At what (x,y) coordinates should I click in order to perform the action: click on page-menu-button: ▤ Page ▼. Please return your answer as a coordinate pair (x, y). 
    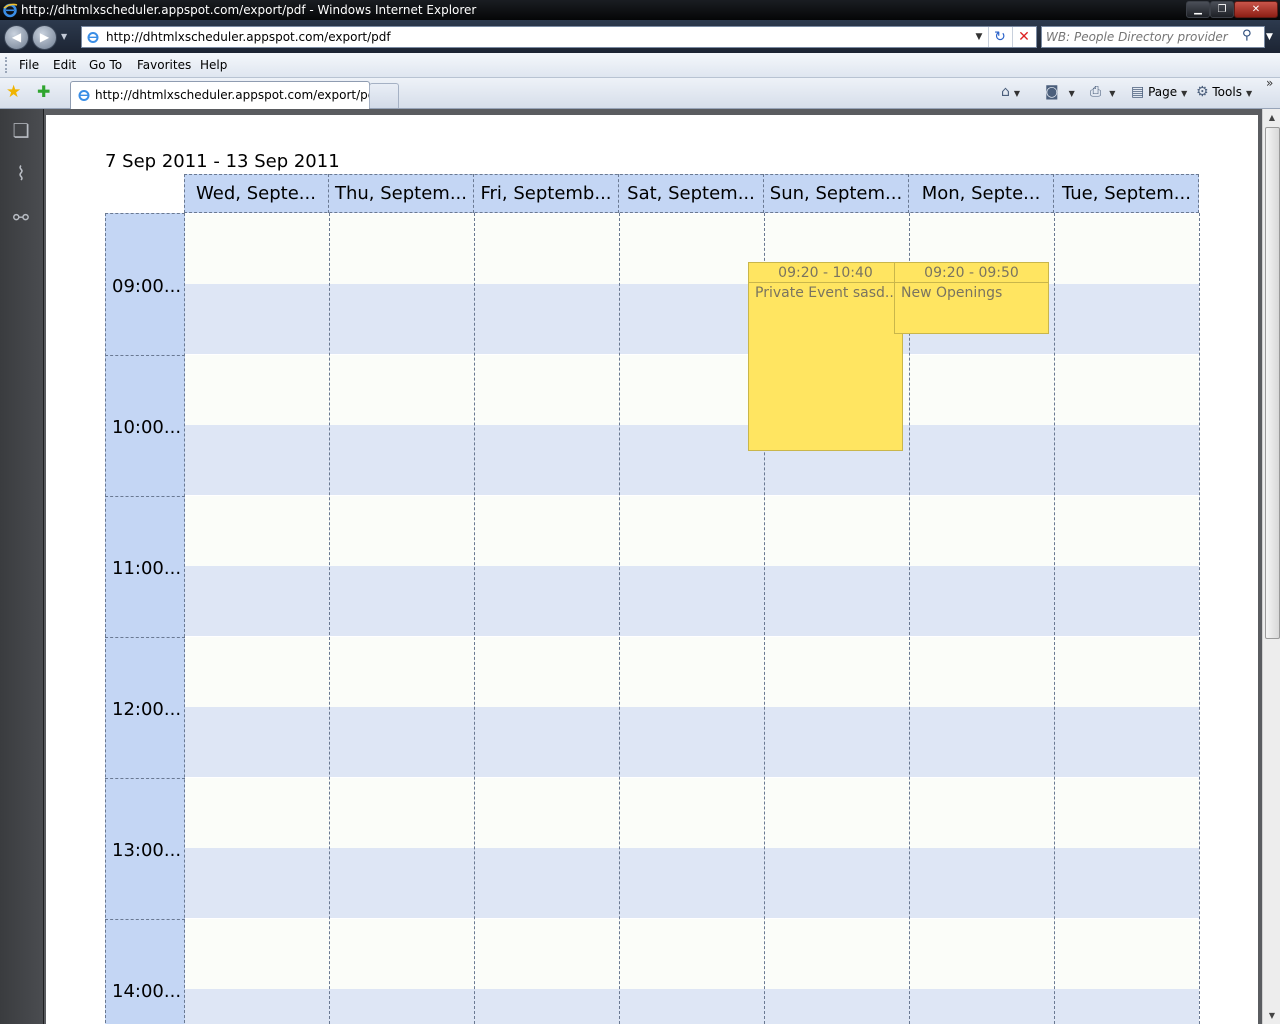
    Looking at the image, I should click on (1159, 93).